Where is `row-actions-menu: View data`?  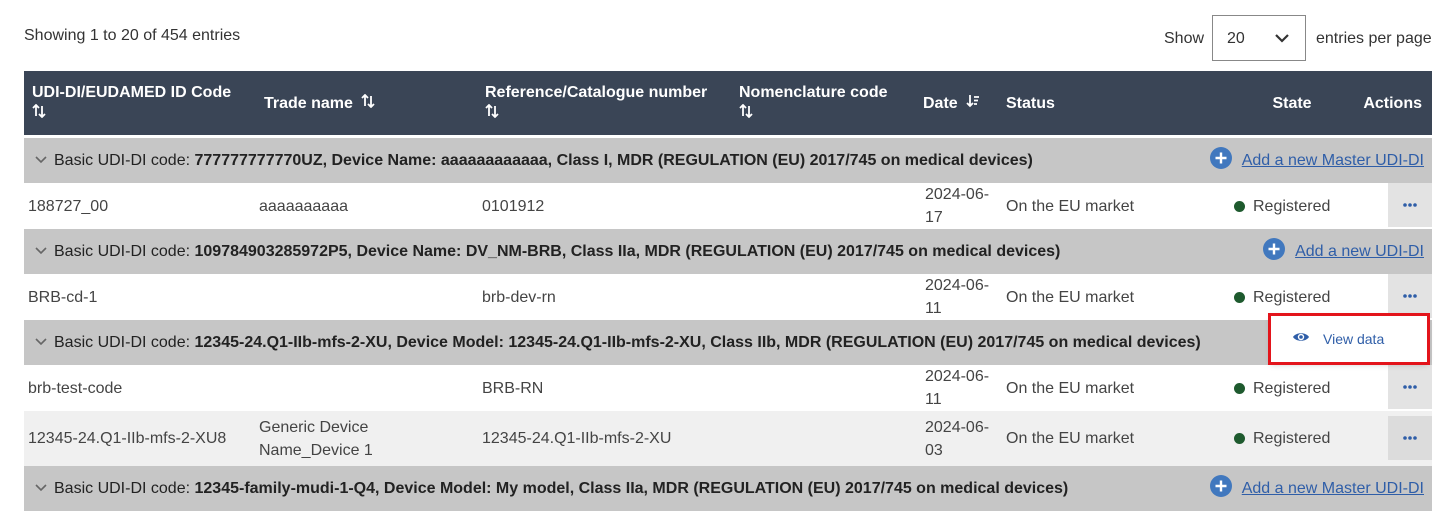
row-actions-menu: View data is located at coordinates (1349, 339).